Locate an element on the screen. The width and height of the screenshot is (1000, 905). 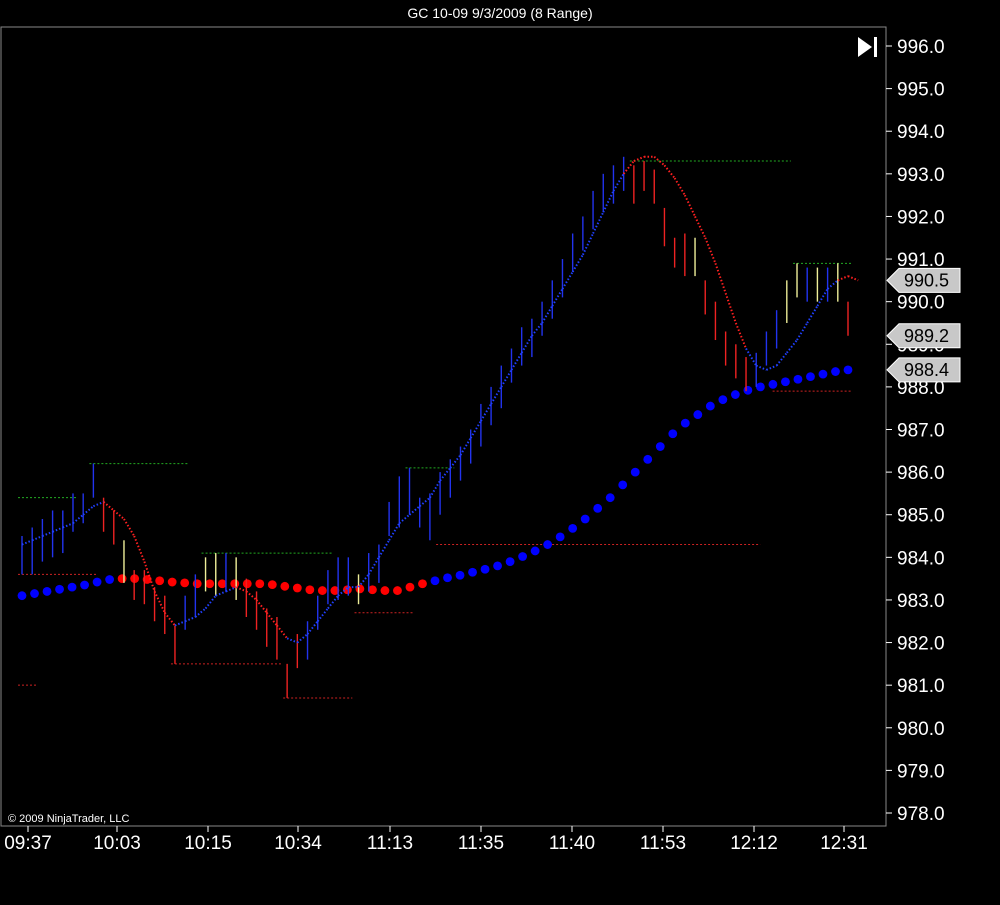
price-badge: 988.4 is located at coordinates (923, 370).